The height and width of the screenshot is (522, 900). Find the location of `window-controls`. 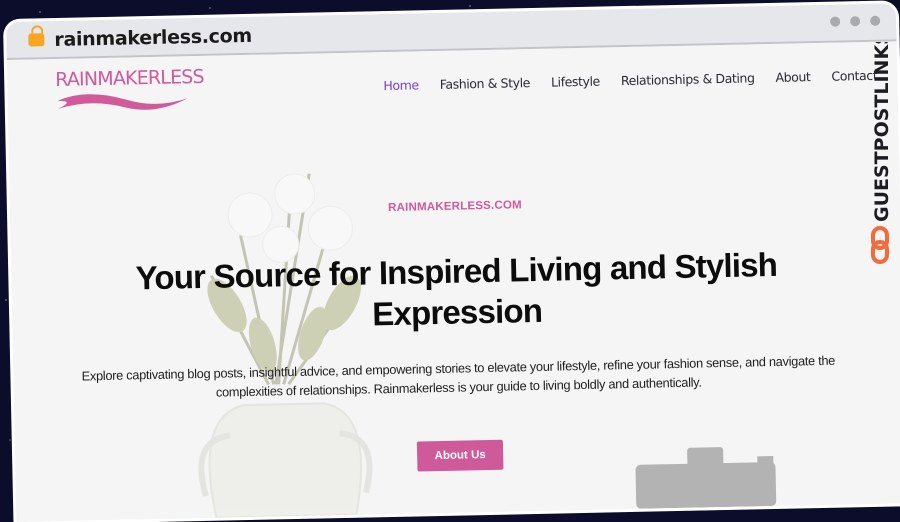

window-controls is located at coordinates (855, 21).